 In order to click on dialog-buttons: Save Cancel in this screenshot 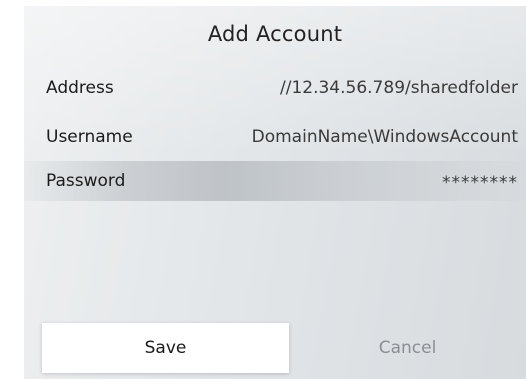, I will do `click(284, 348)`.